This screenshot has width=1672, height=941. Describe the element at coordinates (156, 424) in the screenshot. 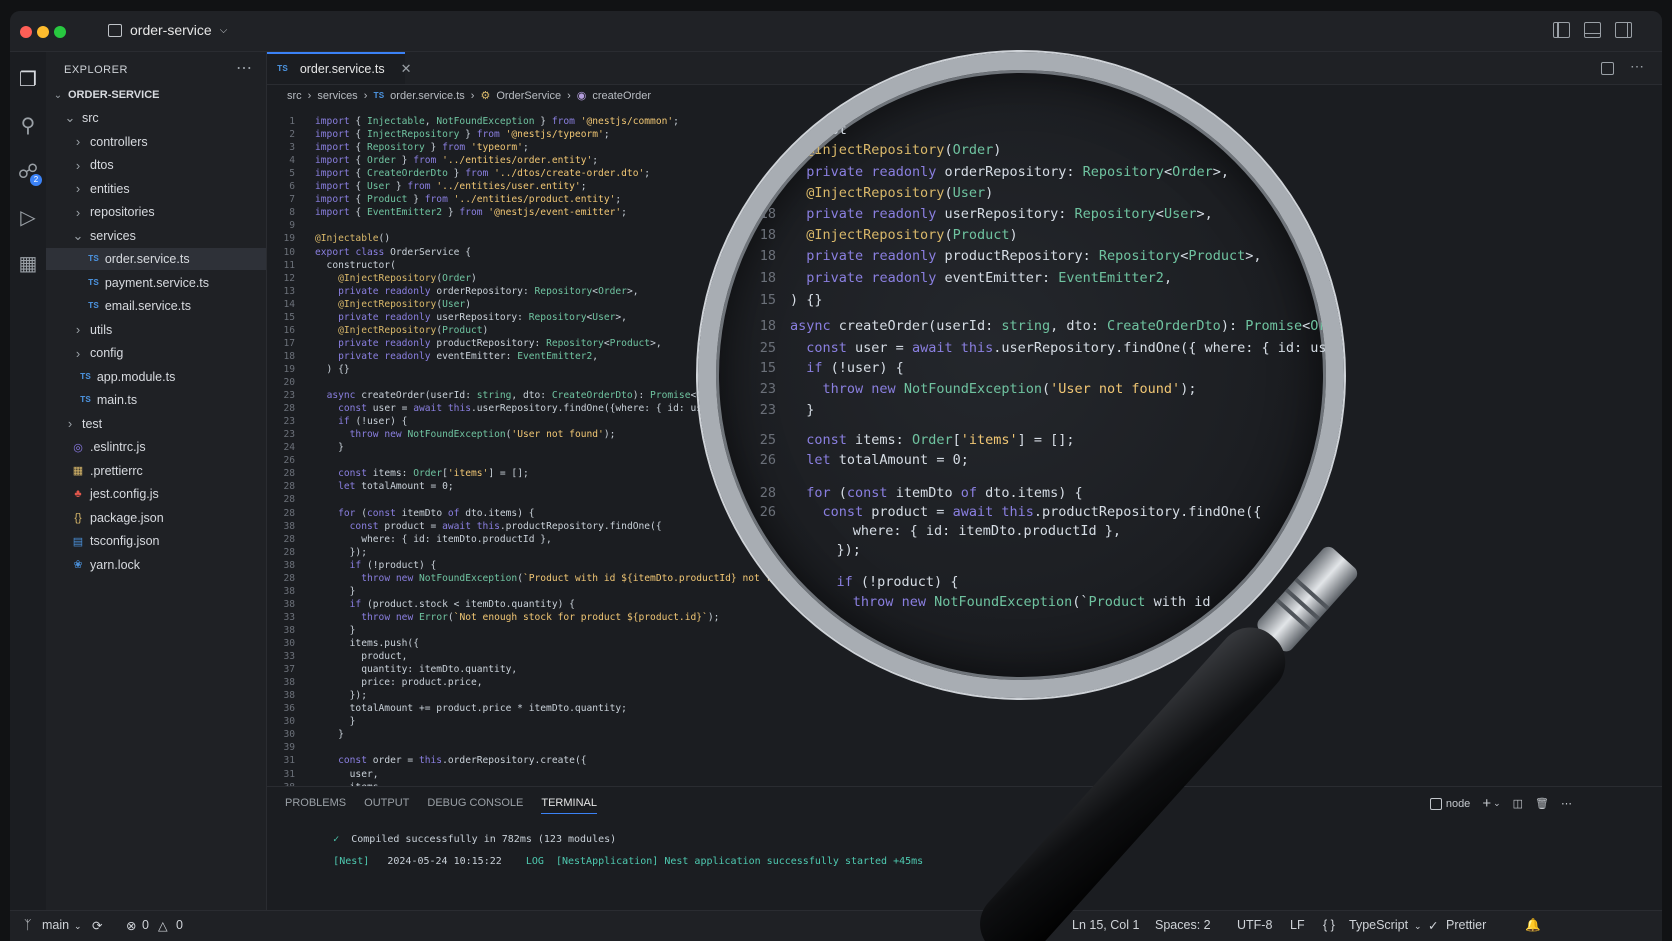

I see `tree-item: › test` at that location.